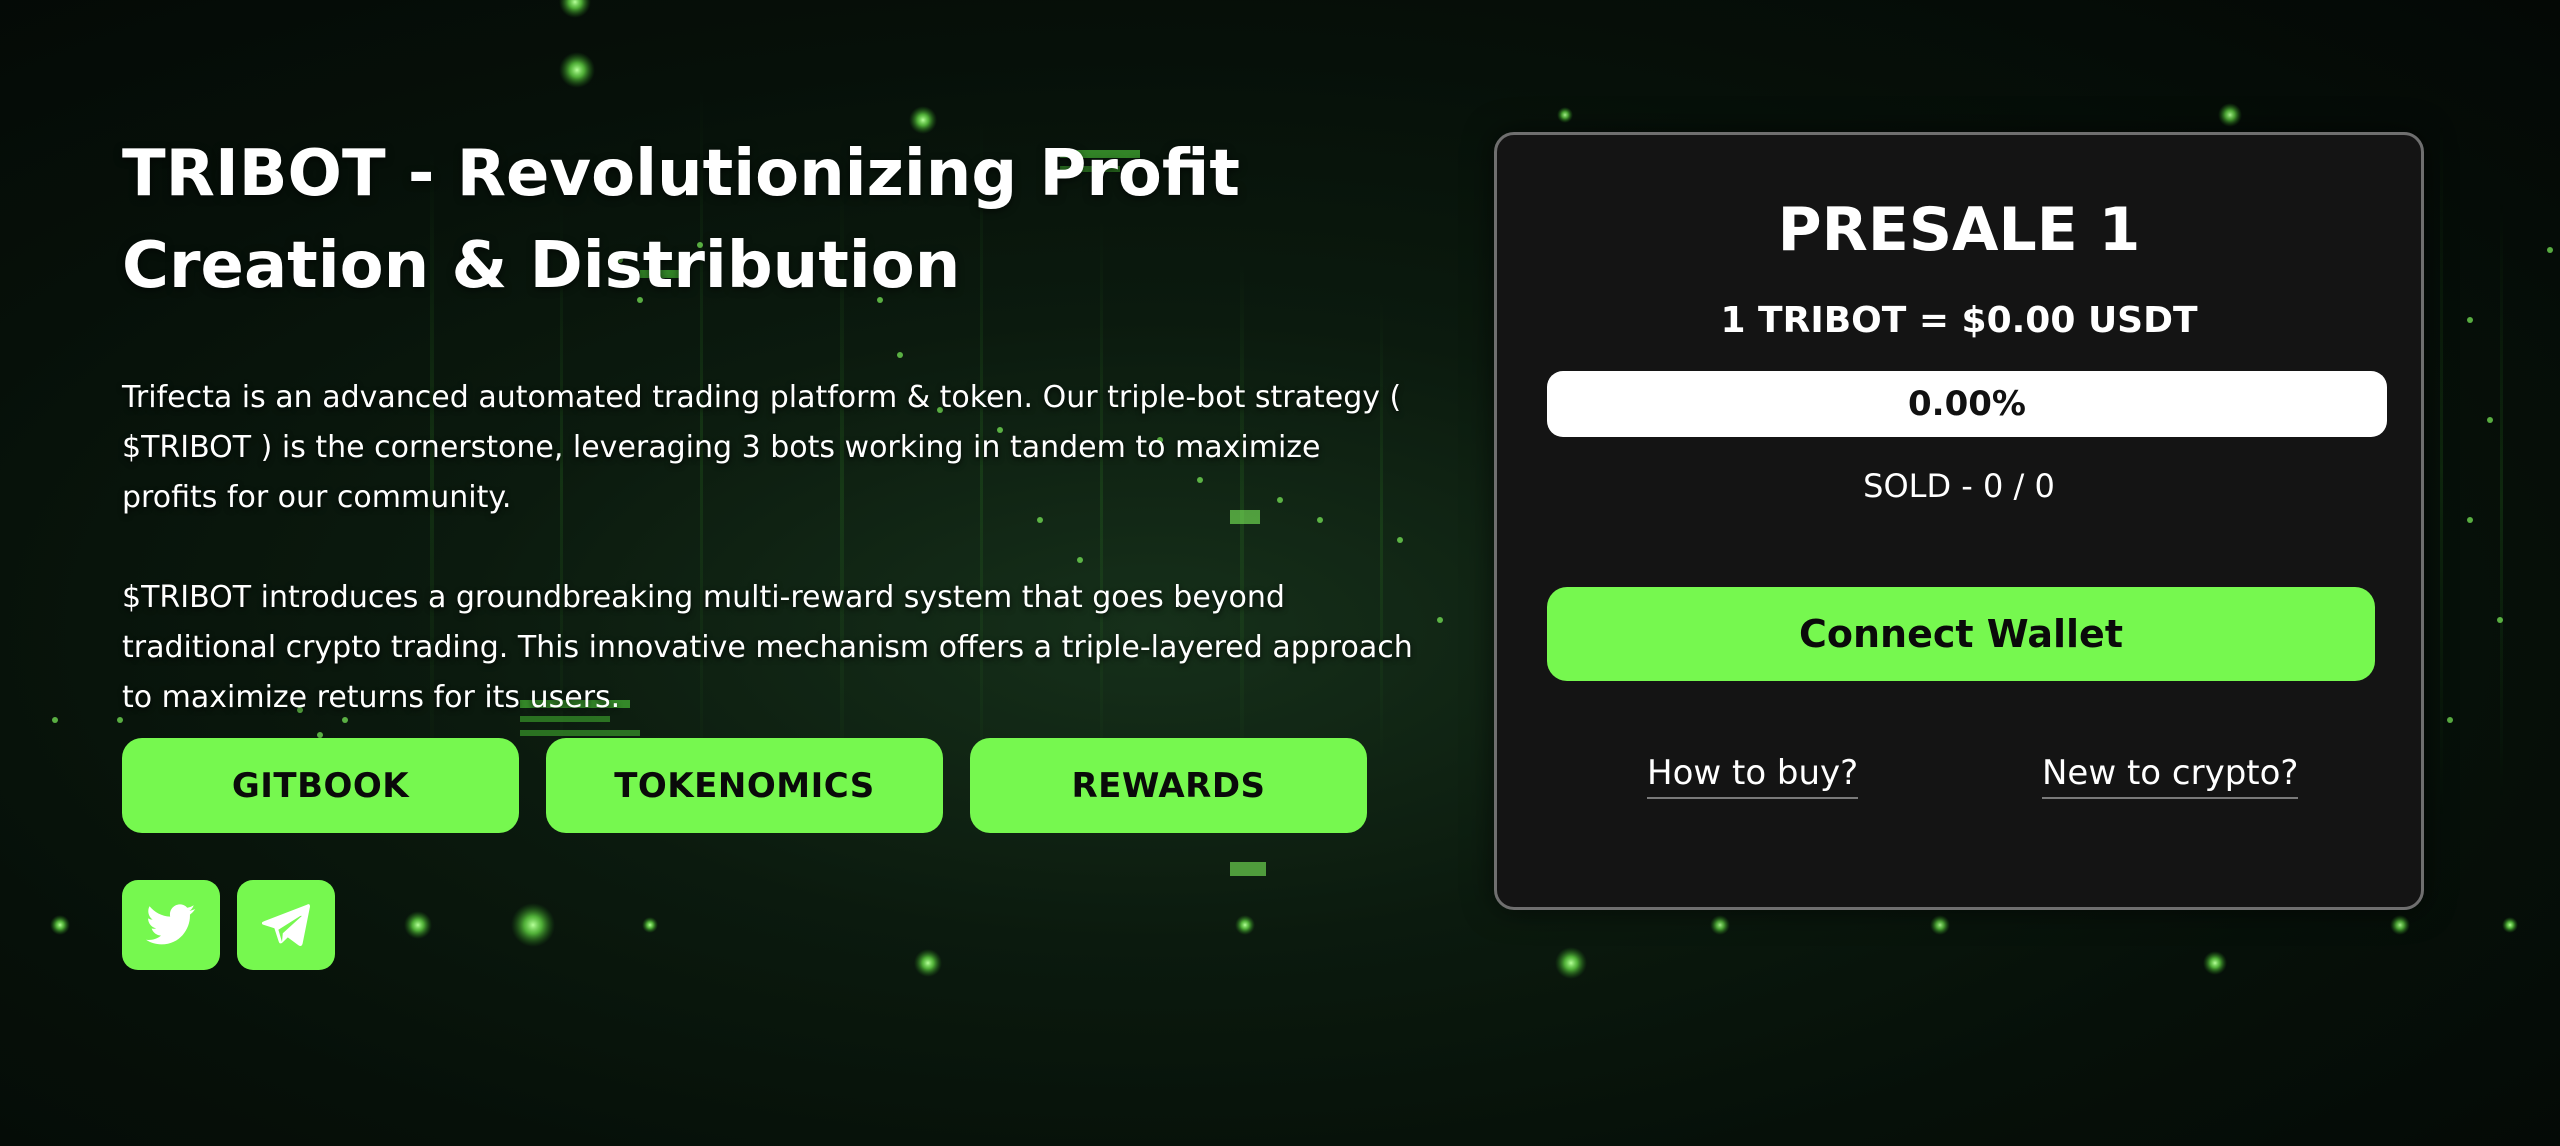 The image size is (2560, 1146). I want to click on presale-progress-bar: 0.00%, so click(1967, 404).